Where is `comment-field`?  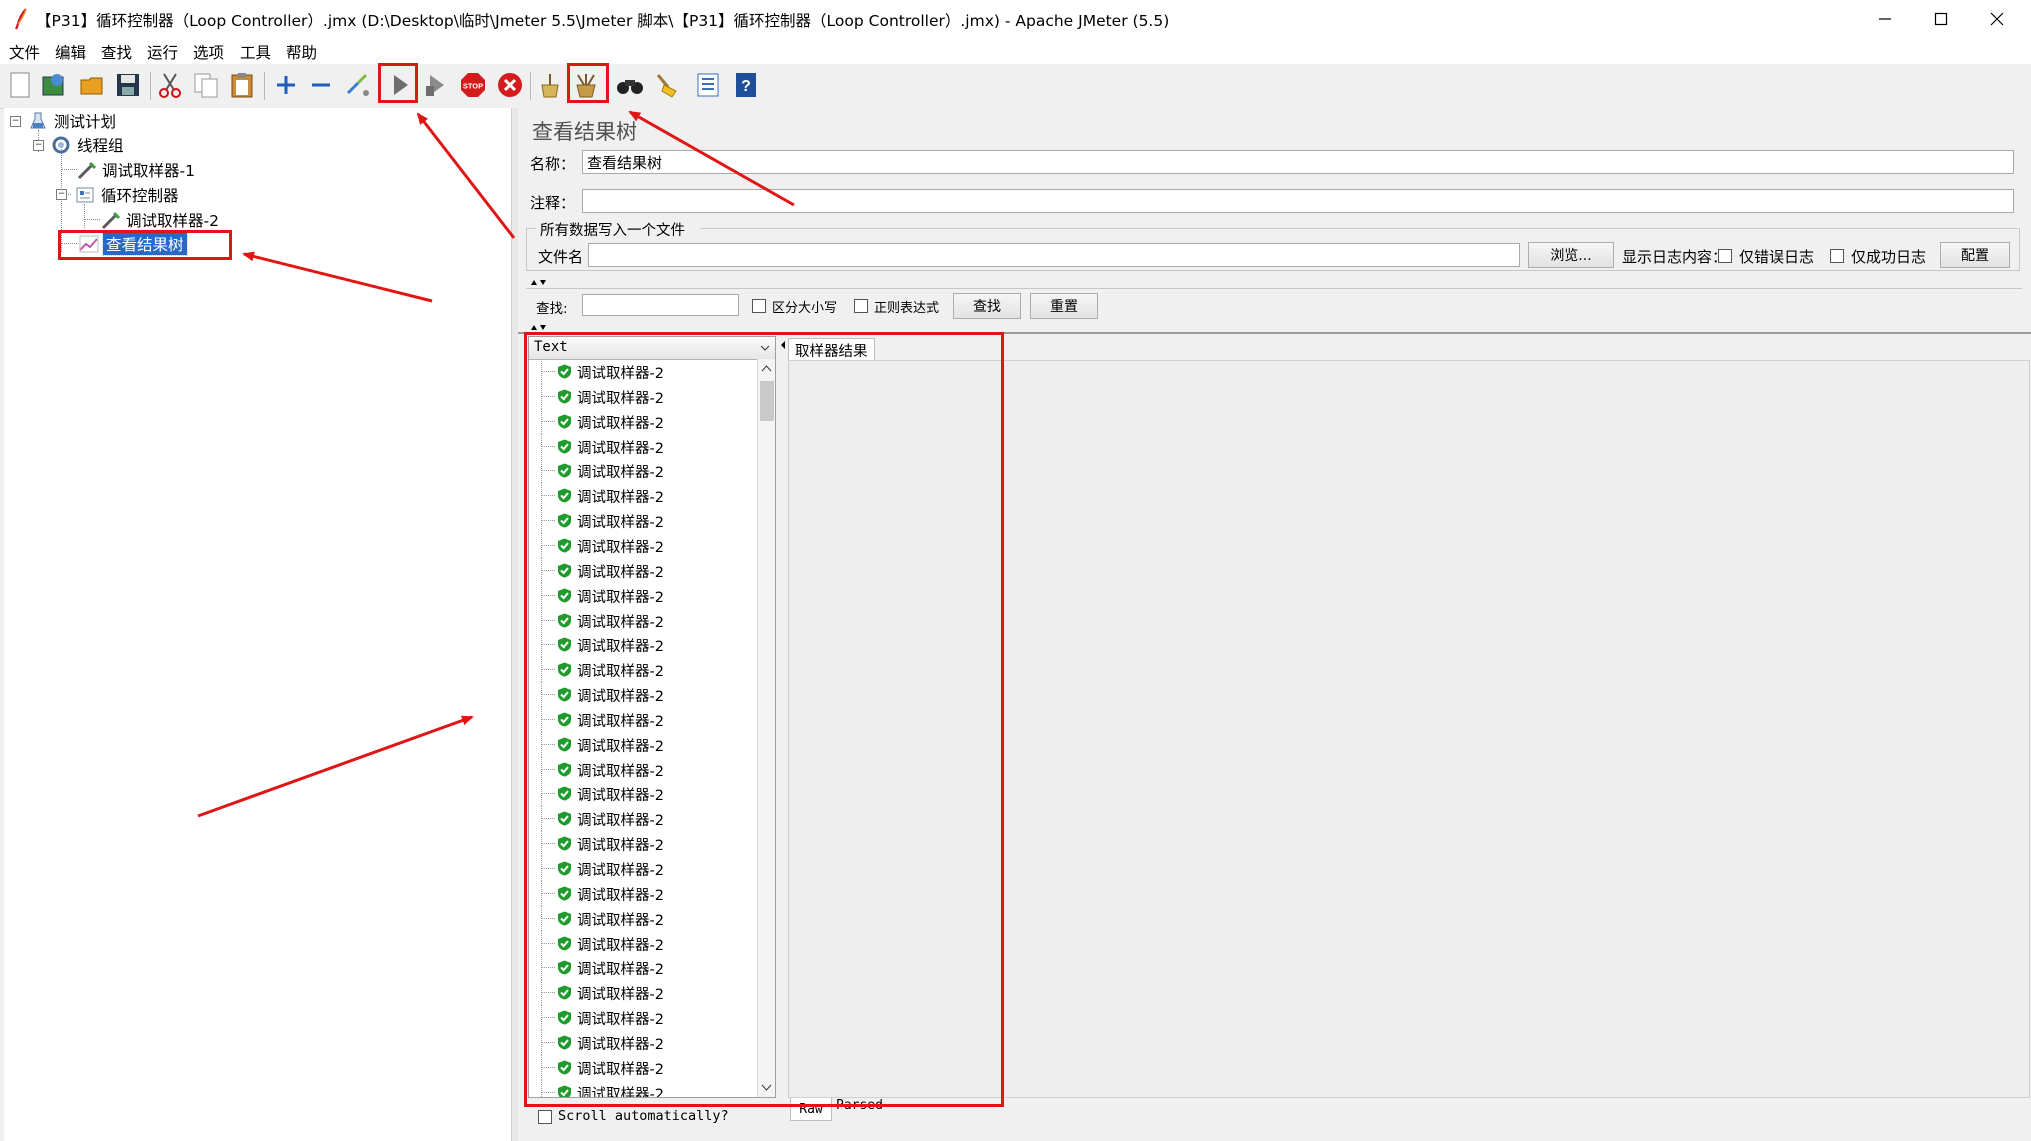
comment-field is located at coordinates (1298, 201).